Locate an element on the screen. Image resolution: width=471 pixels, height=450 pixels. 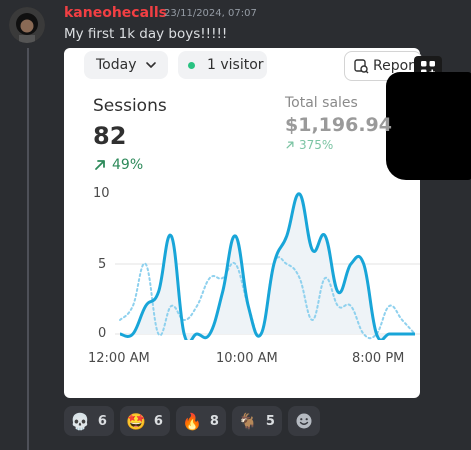
live-visitors-label: 1 visitor is located at coordinates (235, 65).